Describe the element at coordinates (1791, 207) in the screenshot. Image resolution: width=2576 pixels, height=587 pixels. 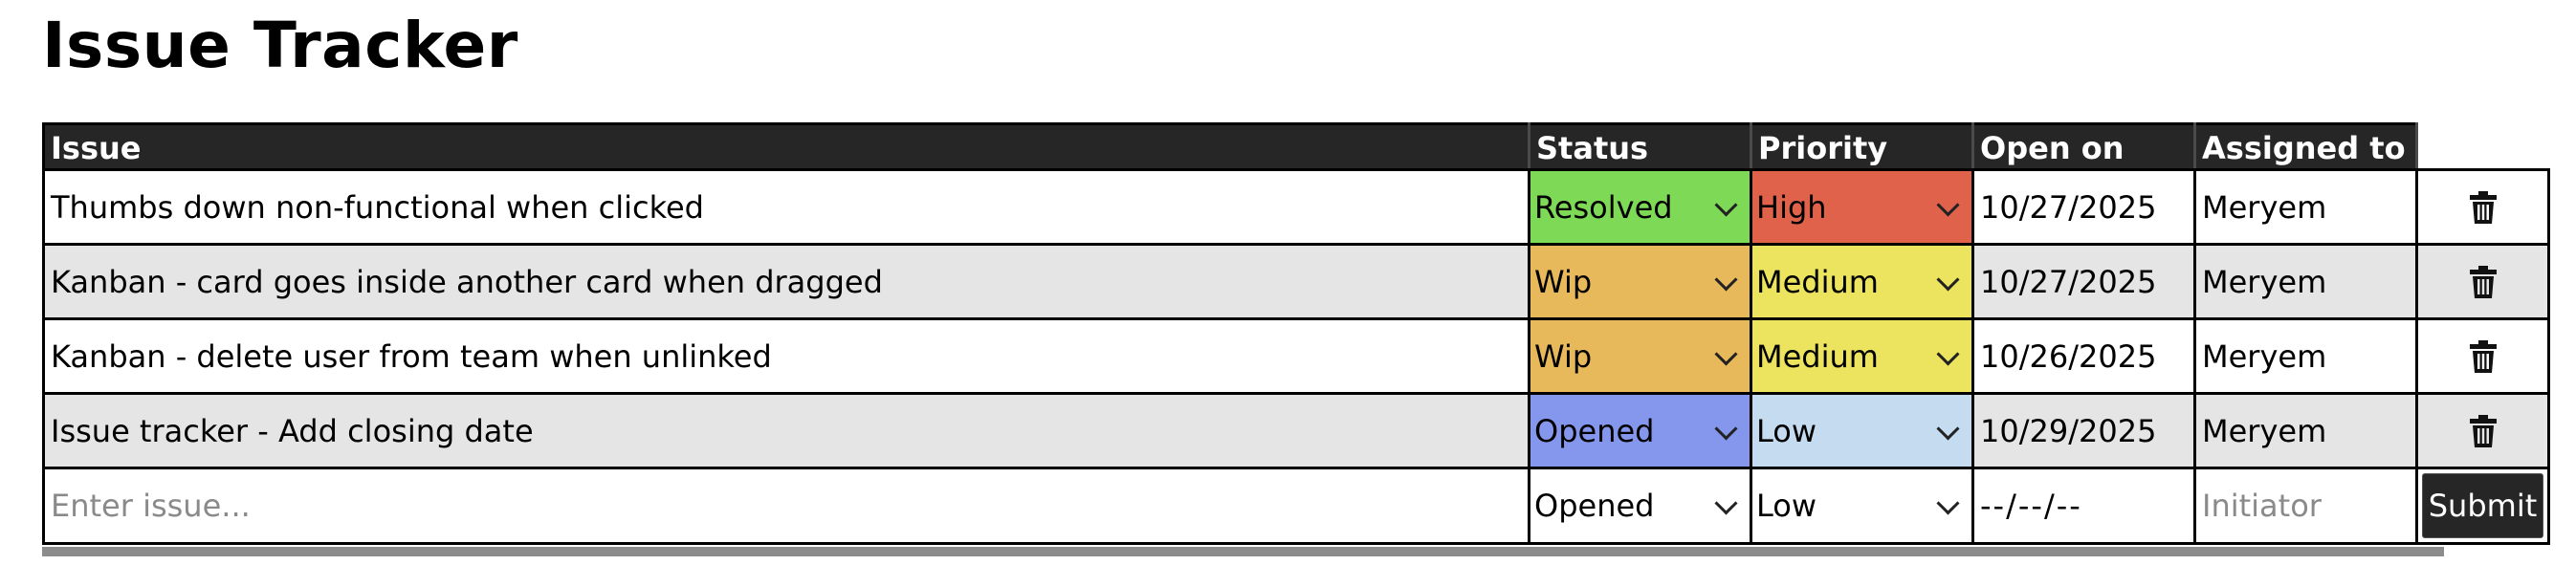
I see `priority-value: High` at that location.